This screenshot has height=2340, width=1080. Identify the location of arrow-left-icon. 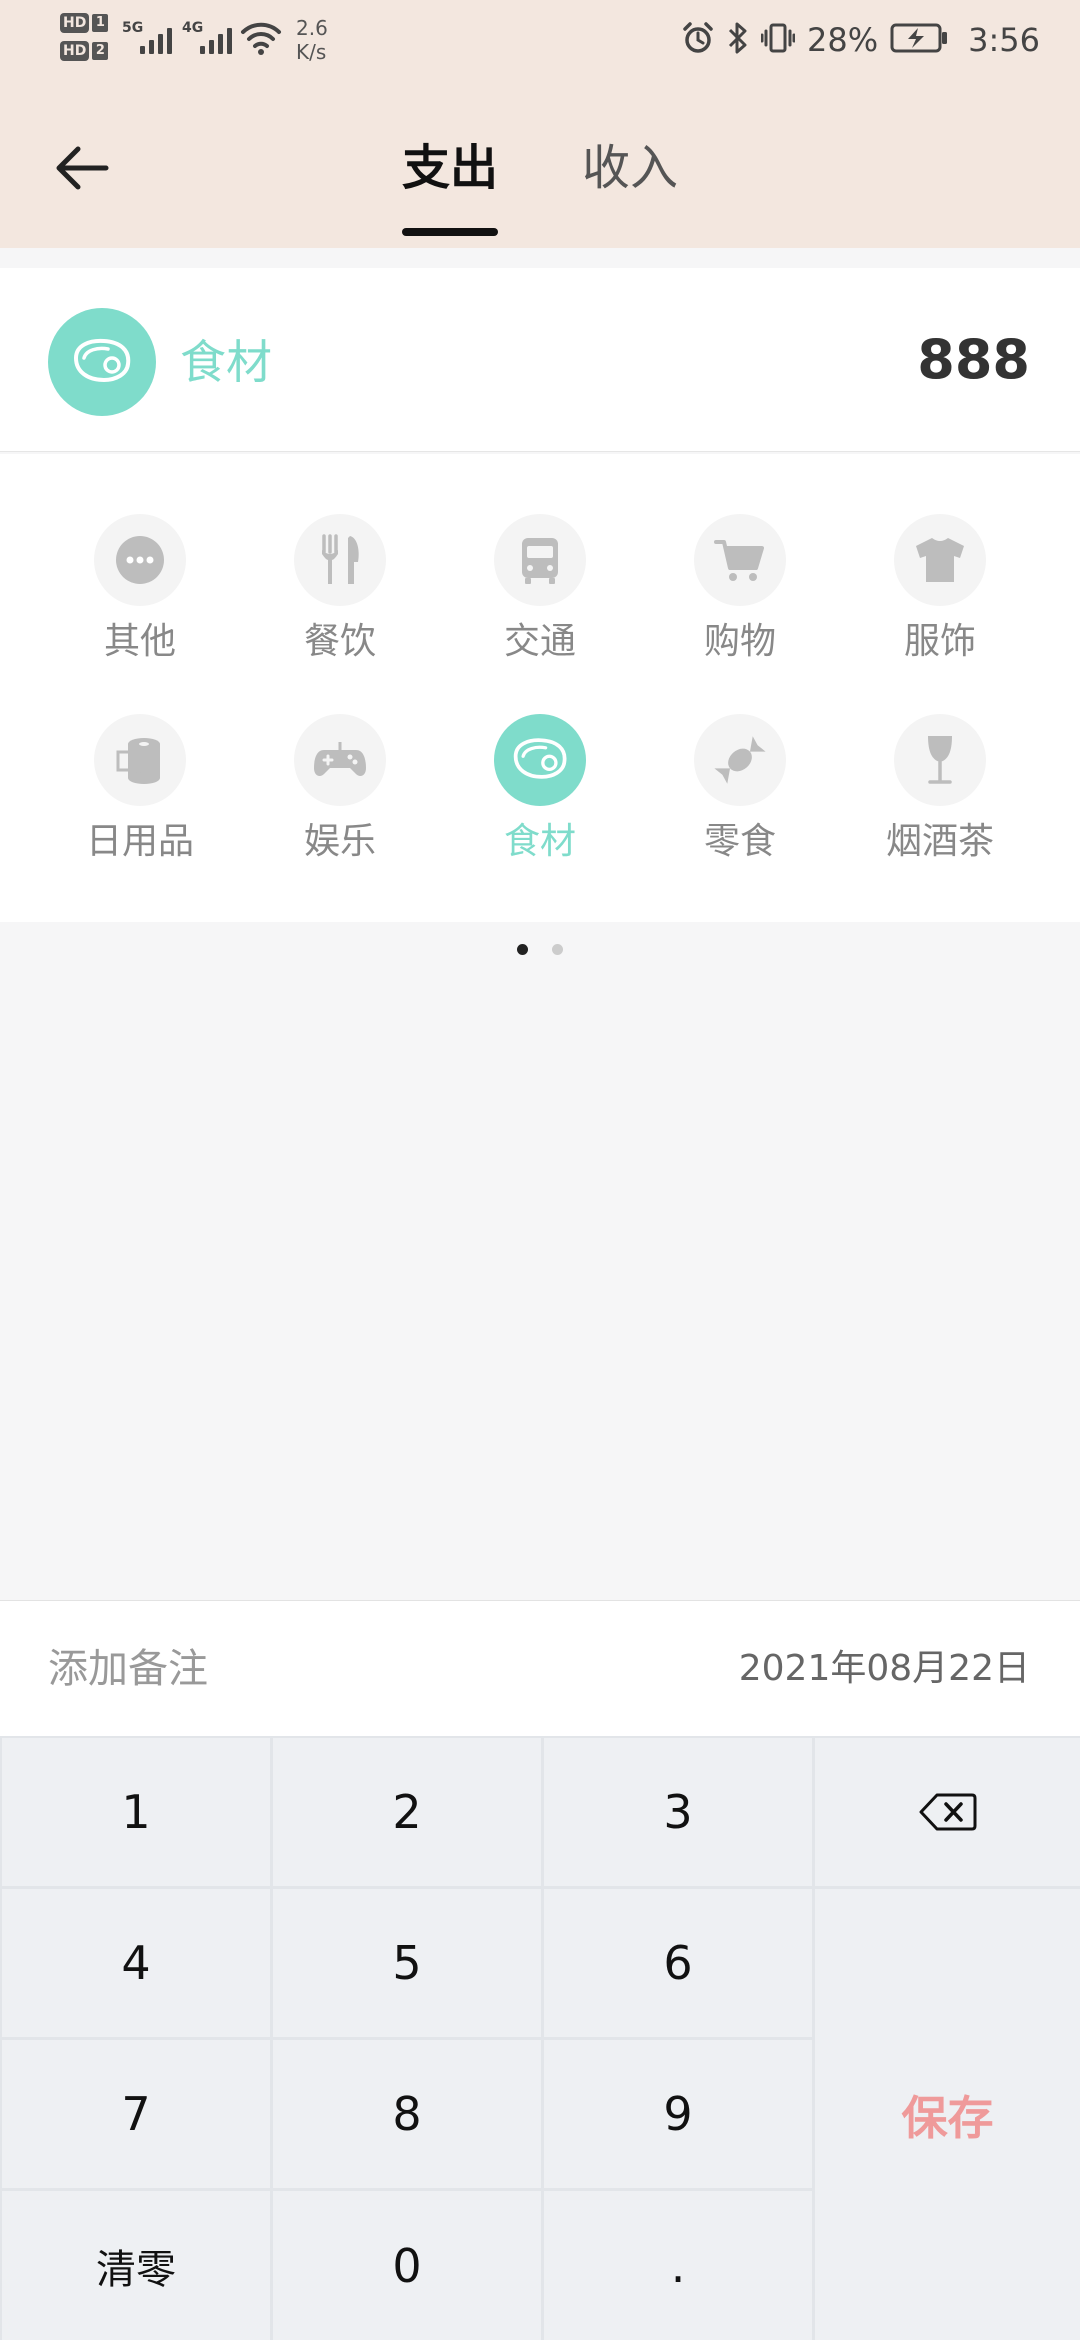
(82, 168).